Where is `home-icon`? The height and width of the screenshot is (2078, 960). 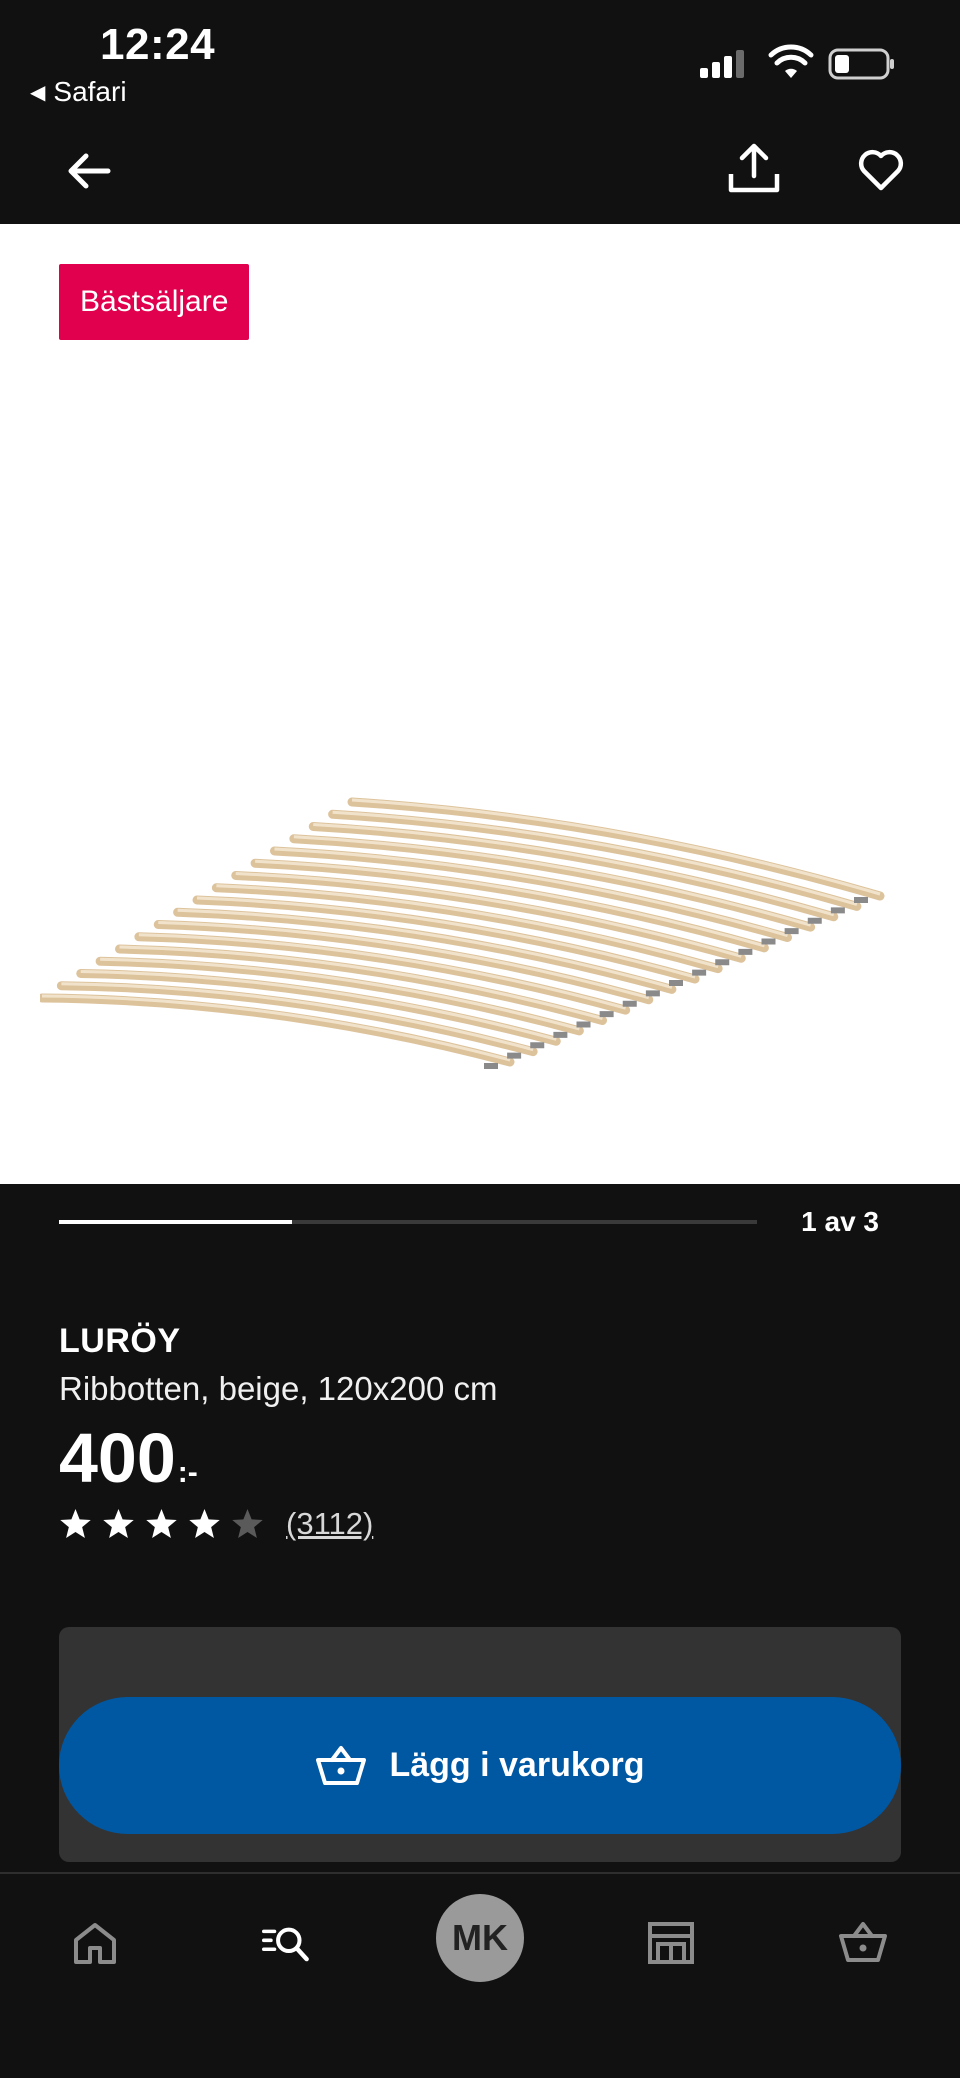 home-icon is located at coordinates (95, 1943).